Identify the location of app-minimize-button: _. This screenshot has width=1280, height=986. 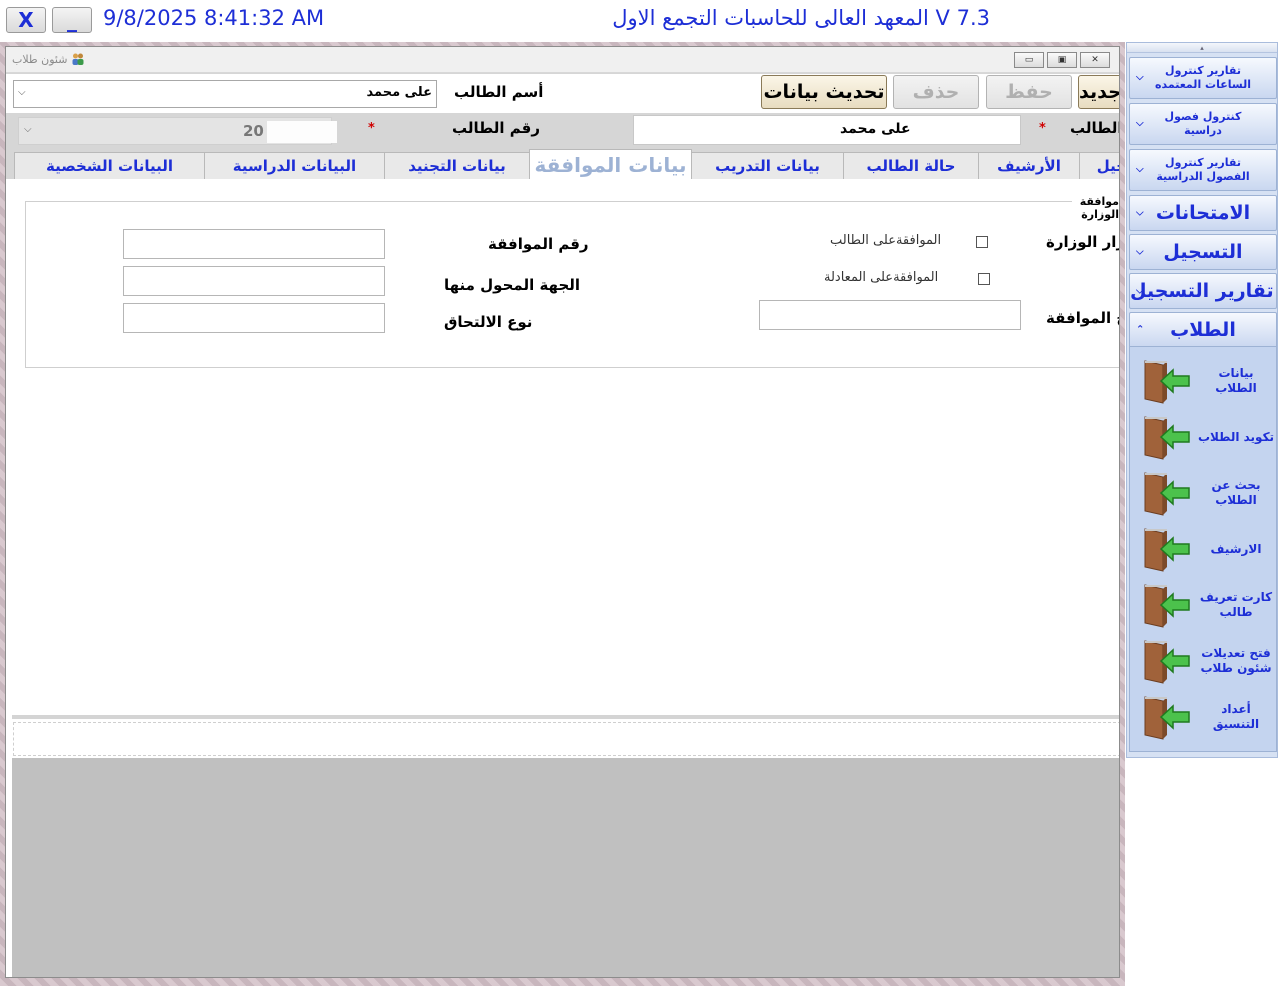
(72, 20).